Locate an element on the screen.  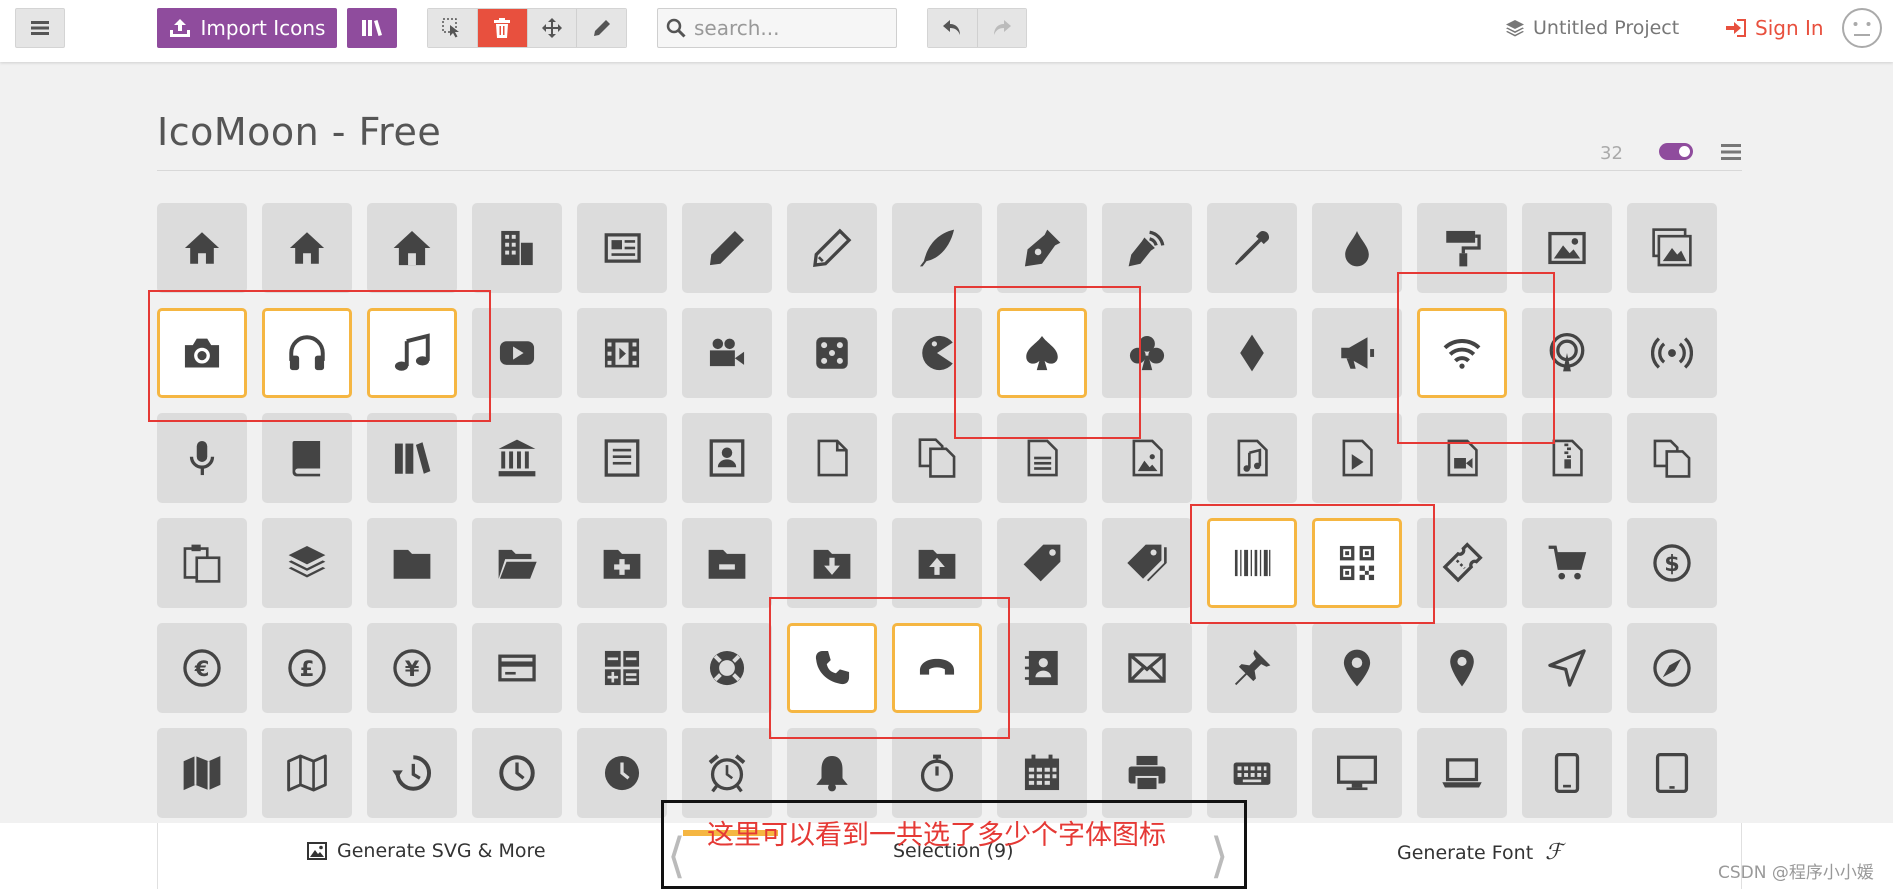
icon-cell-film is located at coordinates (622, 353).